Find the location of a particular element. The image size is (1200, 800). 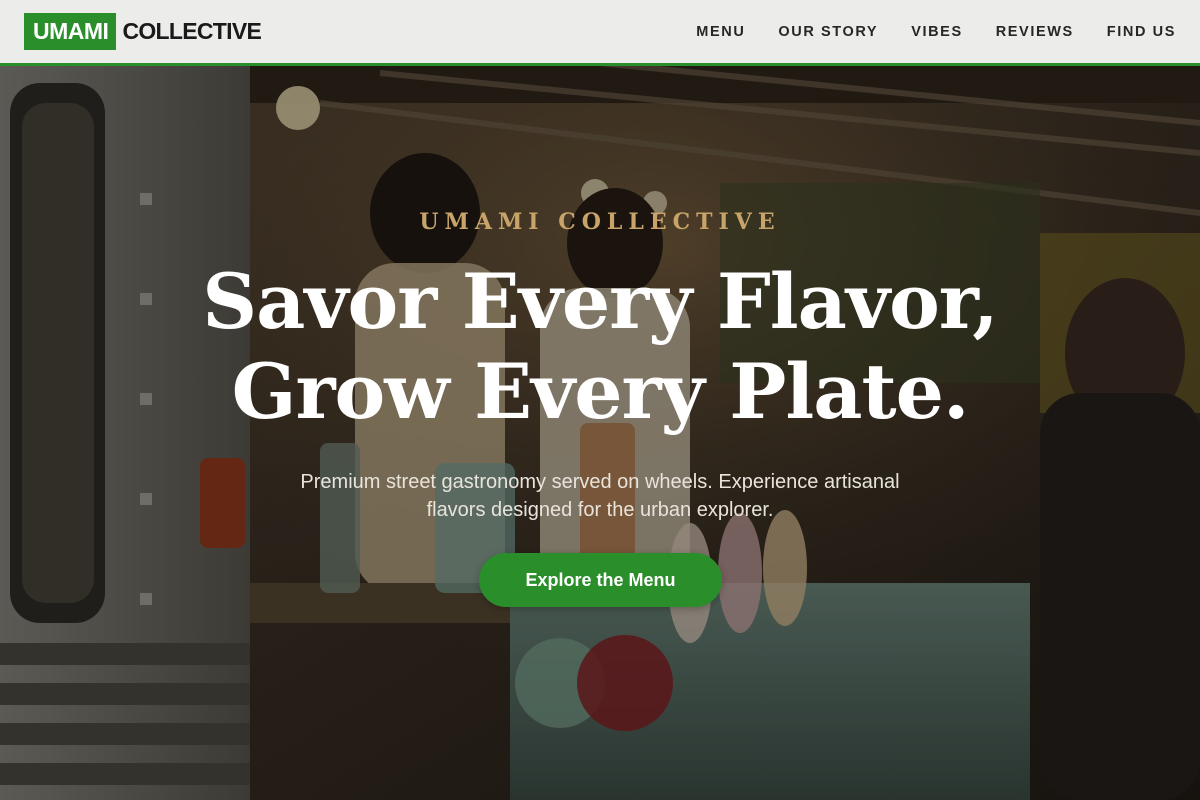

hero-headline-line-1: Savor Every Flavor, is located at coordinates (600, 301).